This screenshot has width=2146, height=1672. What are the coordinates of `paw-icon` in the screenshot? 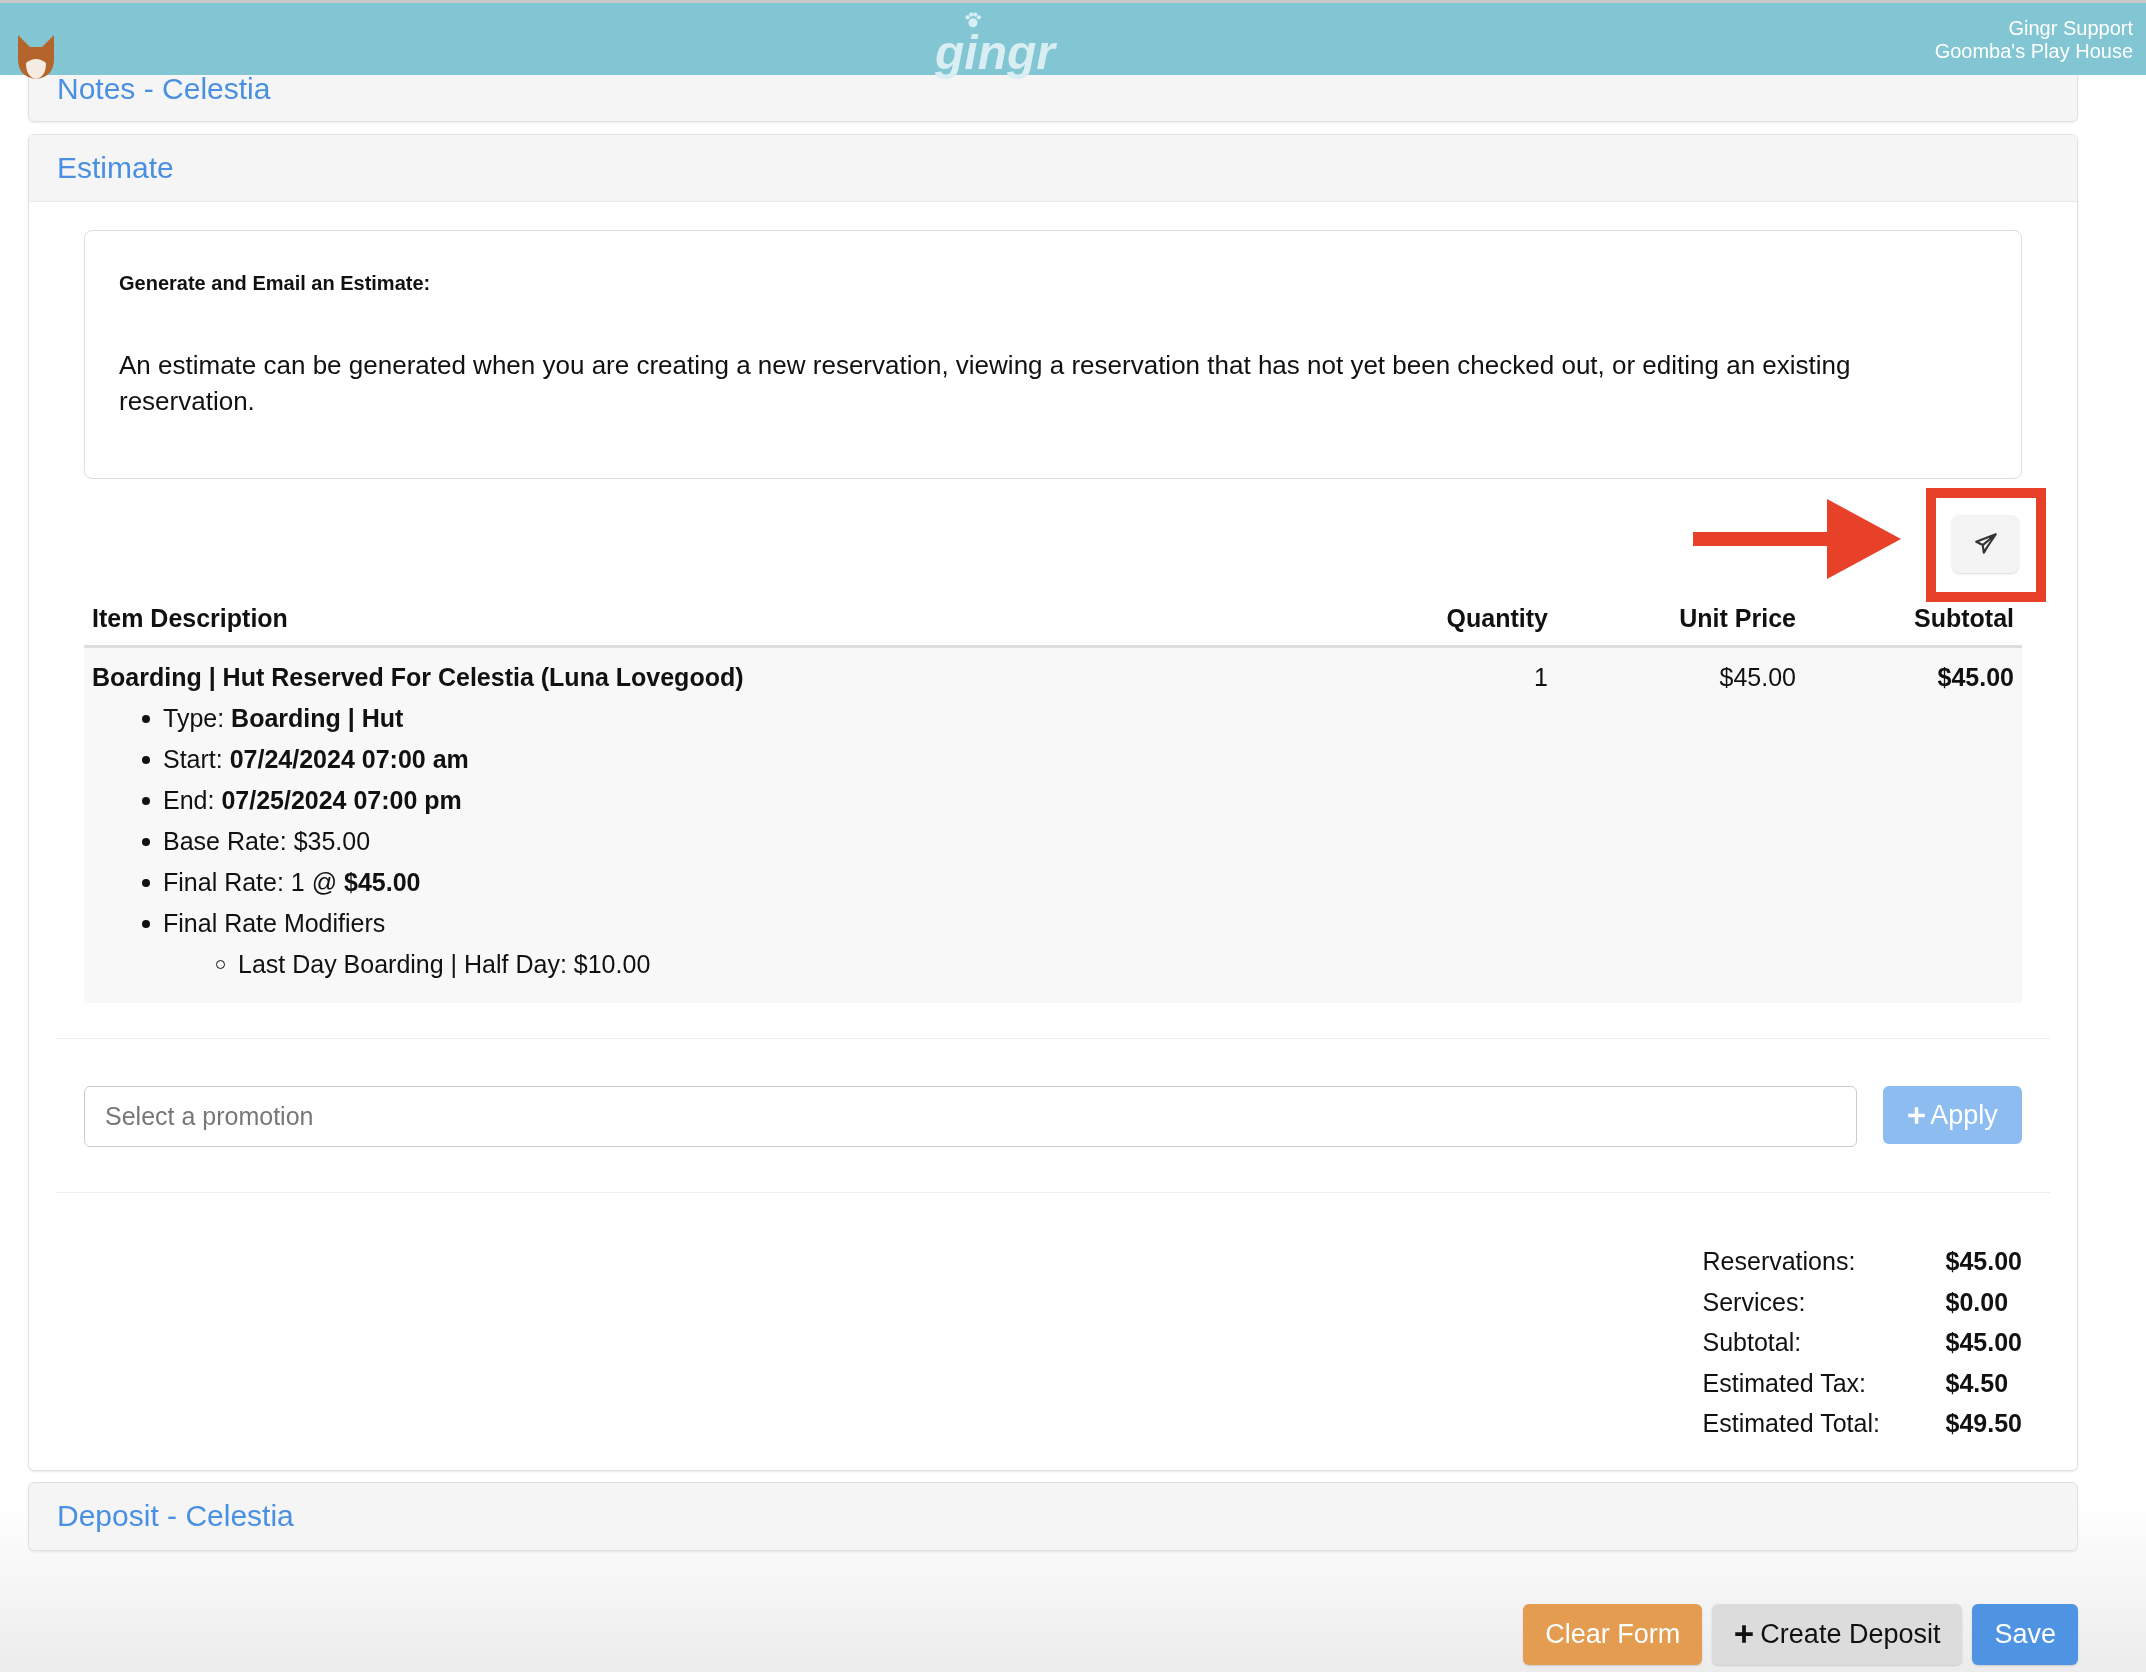 It's located at (973, 20).